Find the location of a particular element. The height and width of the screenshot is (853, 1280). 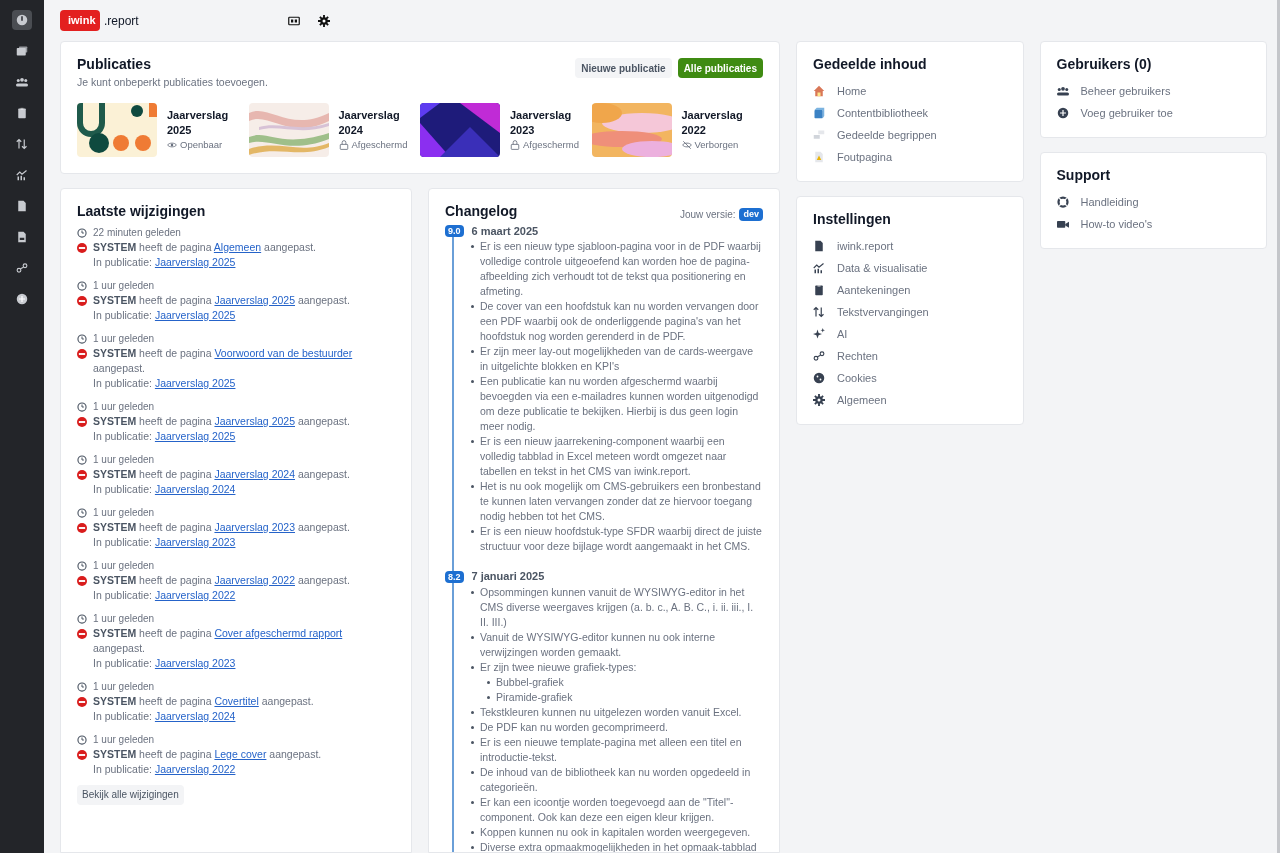

publication-title: Jaarverslag 2024 is located at coordinates (370, 122).